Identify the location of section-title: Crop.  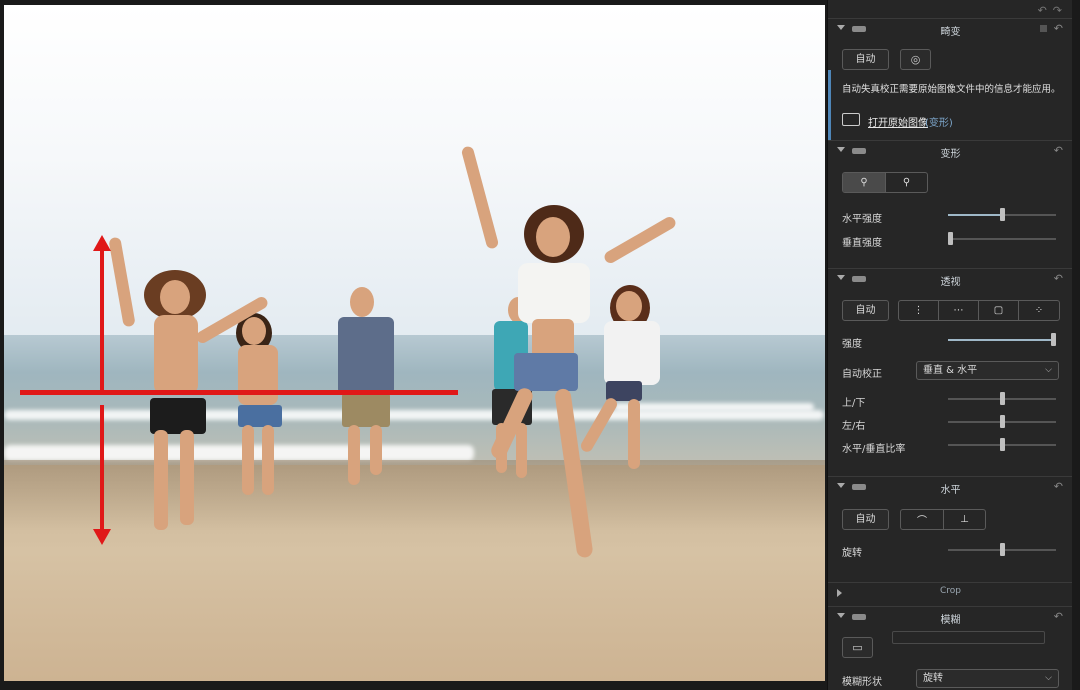
(950, 591).